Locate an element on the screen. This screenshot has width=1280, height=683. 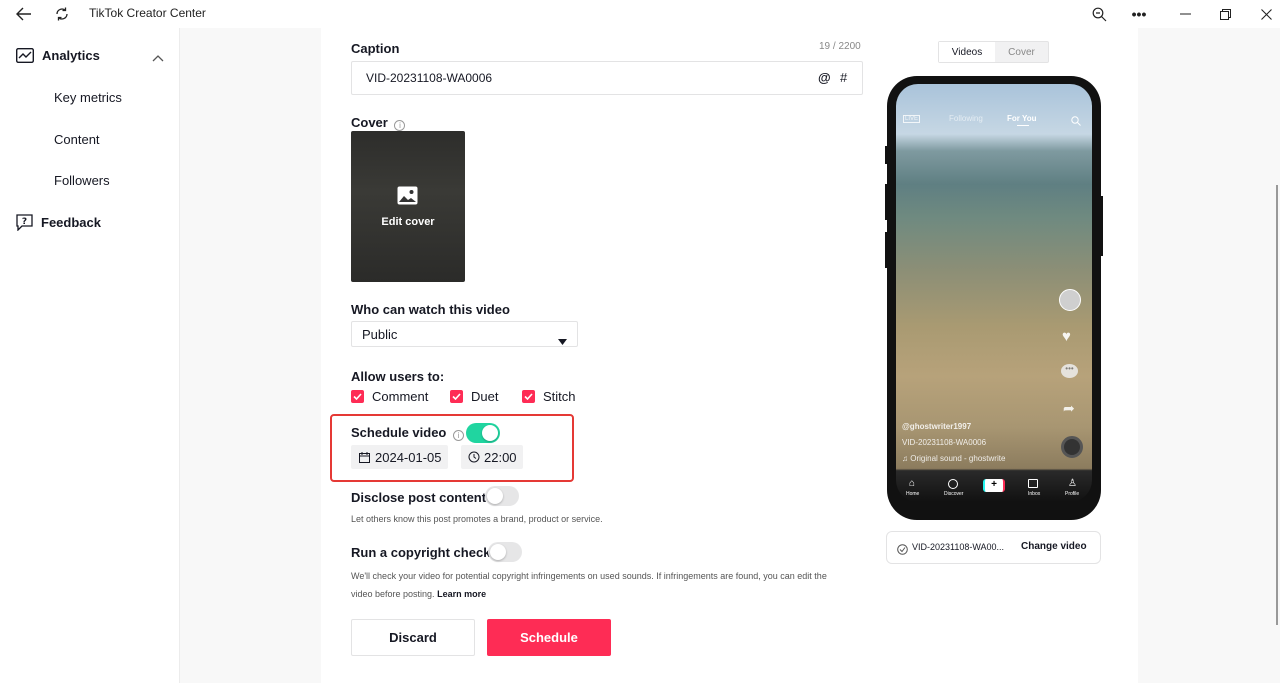
heart-icon: ♥ is located at coordinates (1066, 336).